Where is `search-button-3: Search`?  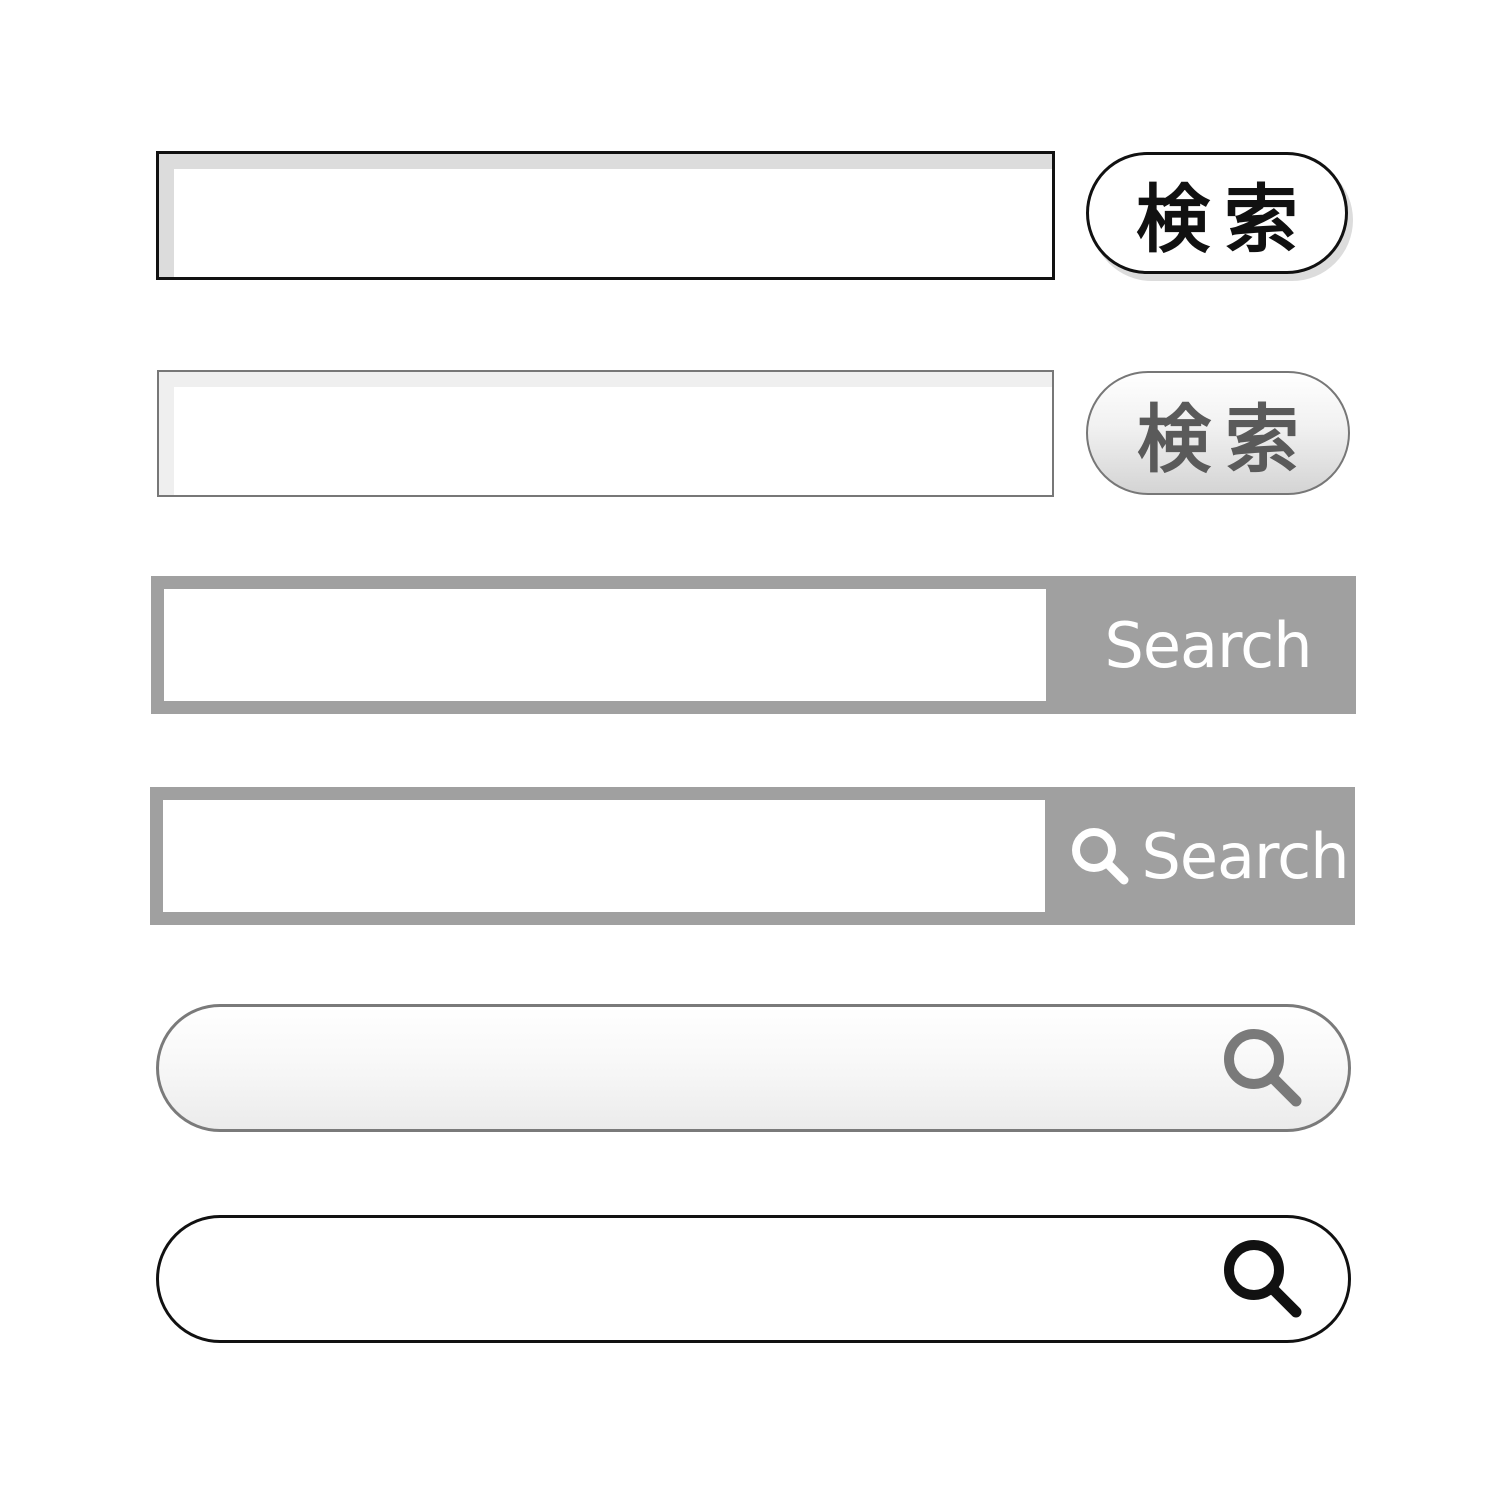
search-button-3: Search is located at coordinates (1201, 645).